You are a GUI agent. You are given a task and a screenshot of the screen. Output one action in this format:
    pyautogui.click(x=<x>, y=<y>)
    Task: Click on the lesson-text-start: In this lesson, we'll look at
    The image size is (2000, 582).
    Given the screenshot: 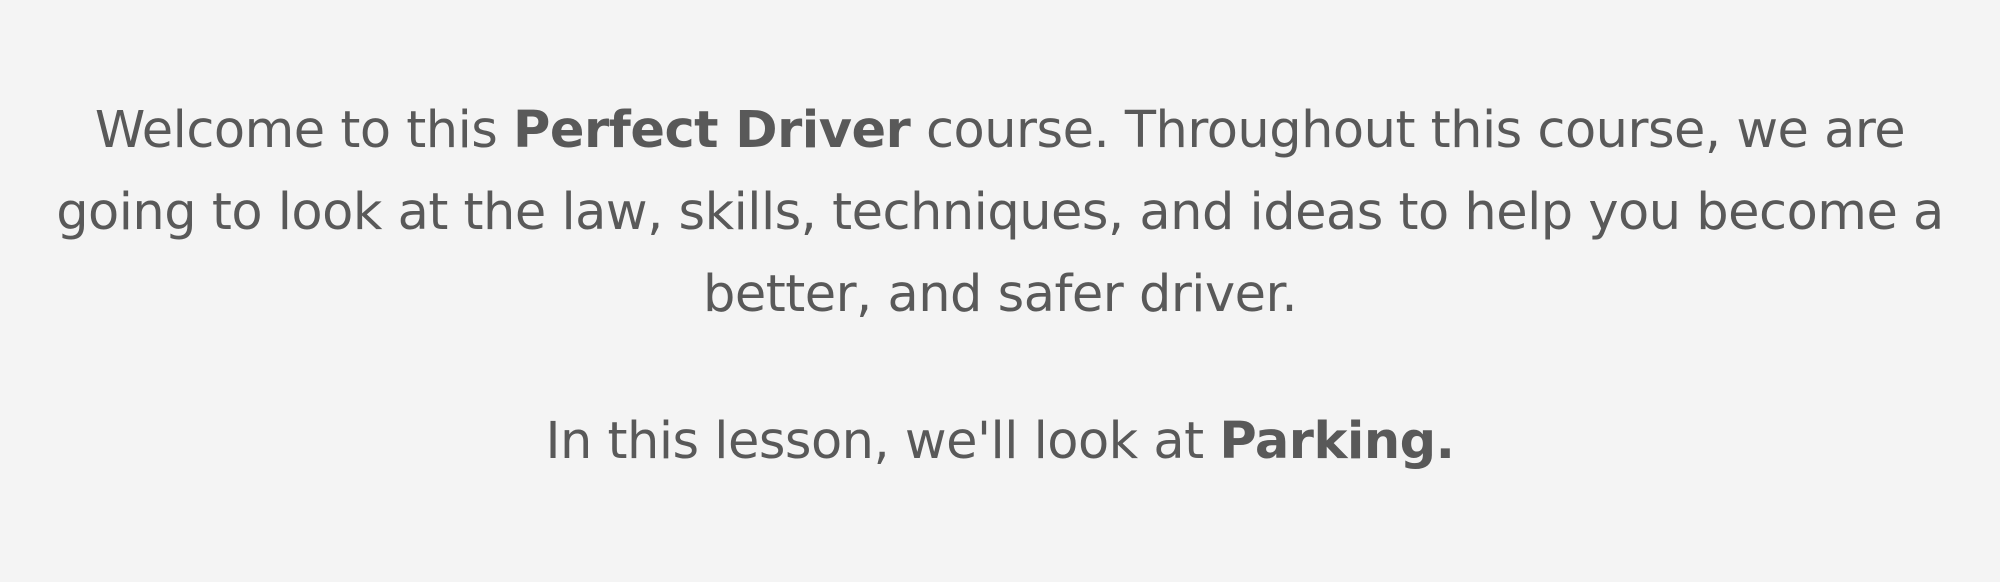 What is the action you would take?
    pyautogui.click(x=882, y=441)
    